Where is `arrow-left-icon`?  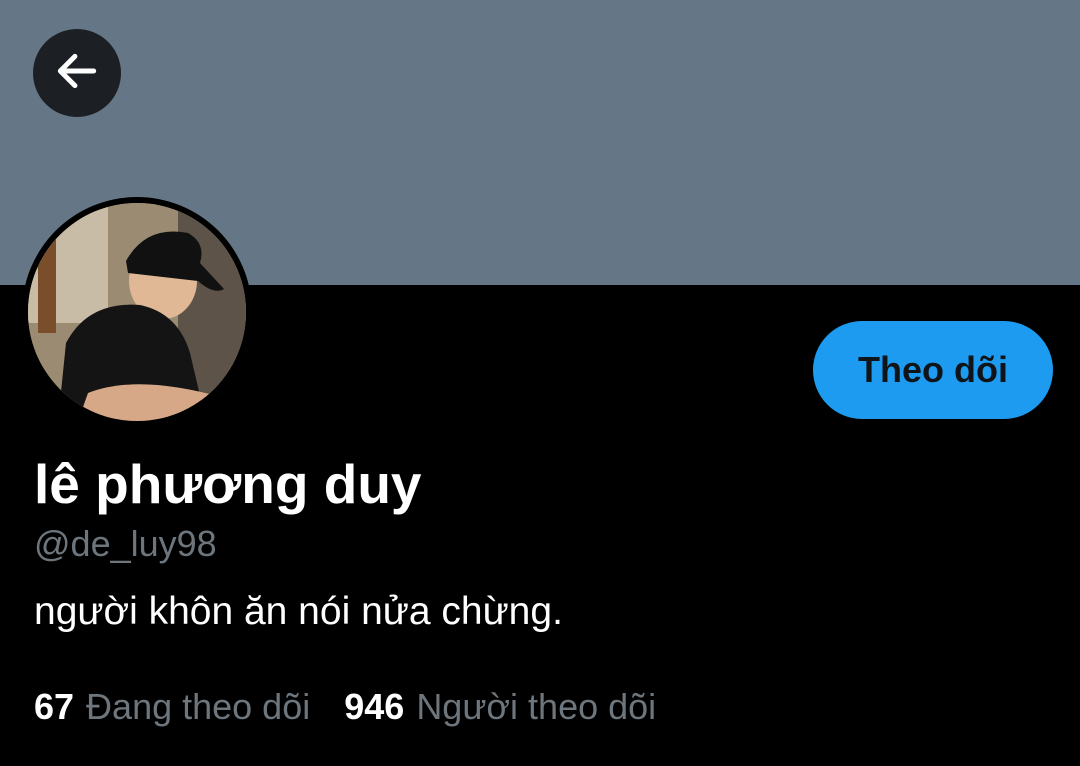 arrow-left-icon is located at coordinates (77, 73).